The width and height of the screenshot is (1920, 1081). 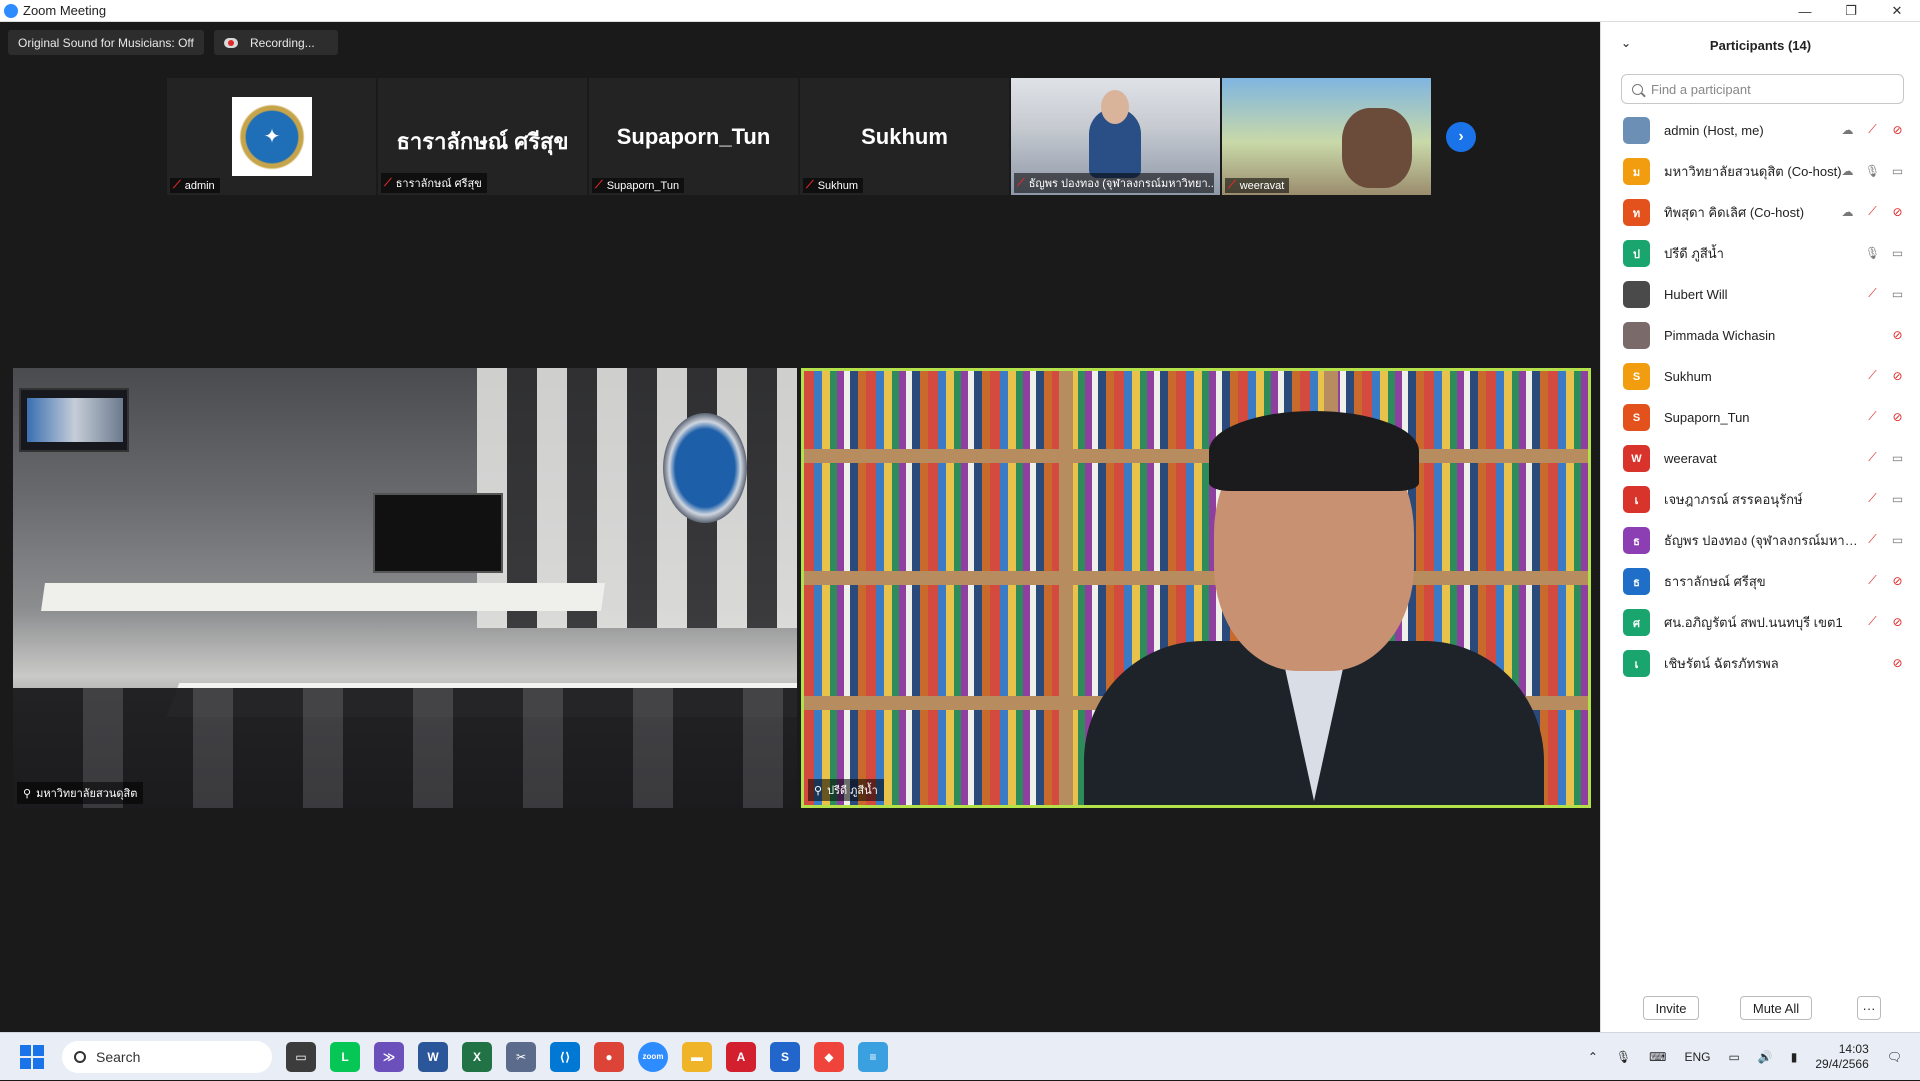 I want to click on participant-row: ปปรีดี ภูสีน้ำ☁🎙▭, so click(x=1760, y=253).